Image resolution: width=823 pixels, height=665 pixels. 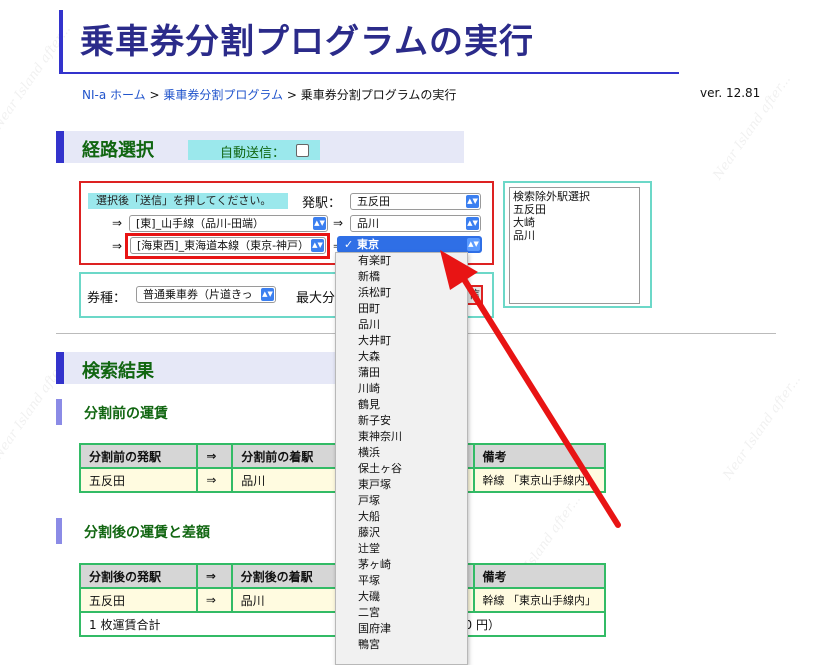 I want to click on annotation-arrow, so click(x=530, y=389).